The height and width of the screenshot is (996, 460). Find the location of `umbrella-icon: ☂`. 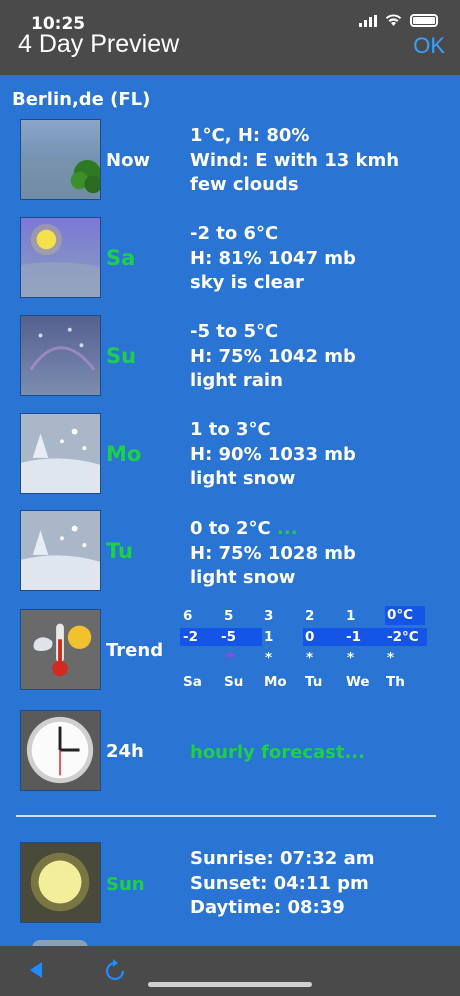

umbrella-icon: ☂ is located at coordinates (230, 658).